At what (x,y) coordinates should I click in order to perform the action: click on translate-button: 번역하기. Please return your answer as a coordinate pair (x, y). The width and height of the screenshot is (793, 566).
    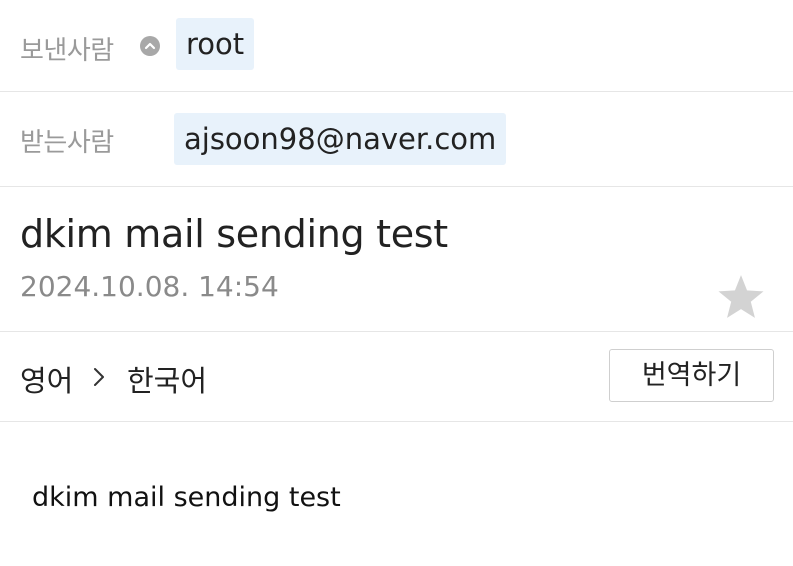
    Looking at the image, I should click on (691, 375).